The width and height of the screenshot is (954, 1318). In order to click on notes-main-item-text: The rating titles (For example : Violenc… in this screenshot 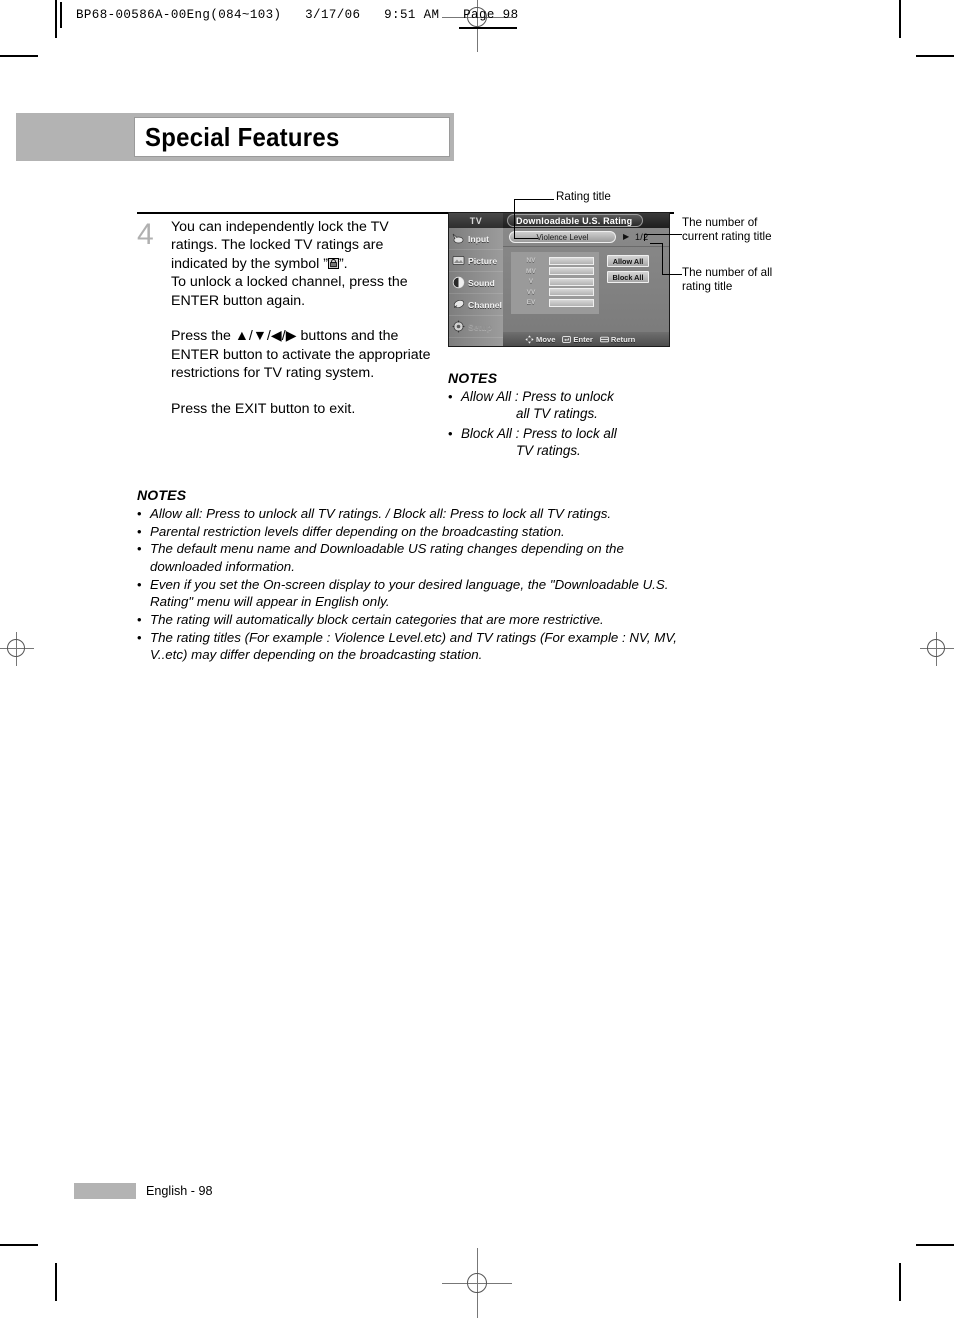, I will do `click(413, 646)`.